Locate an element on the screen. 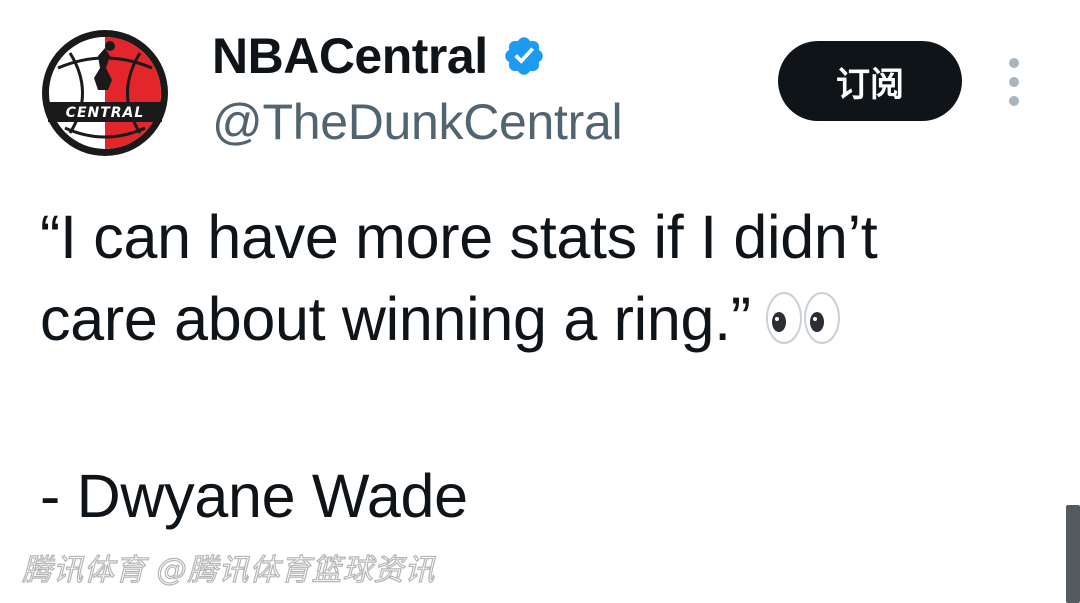 This screenshot has height=603, width=1080. avatar: CENTRAL is located at coordinates (105, 93).